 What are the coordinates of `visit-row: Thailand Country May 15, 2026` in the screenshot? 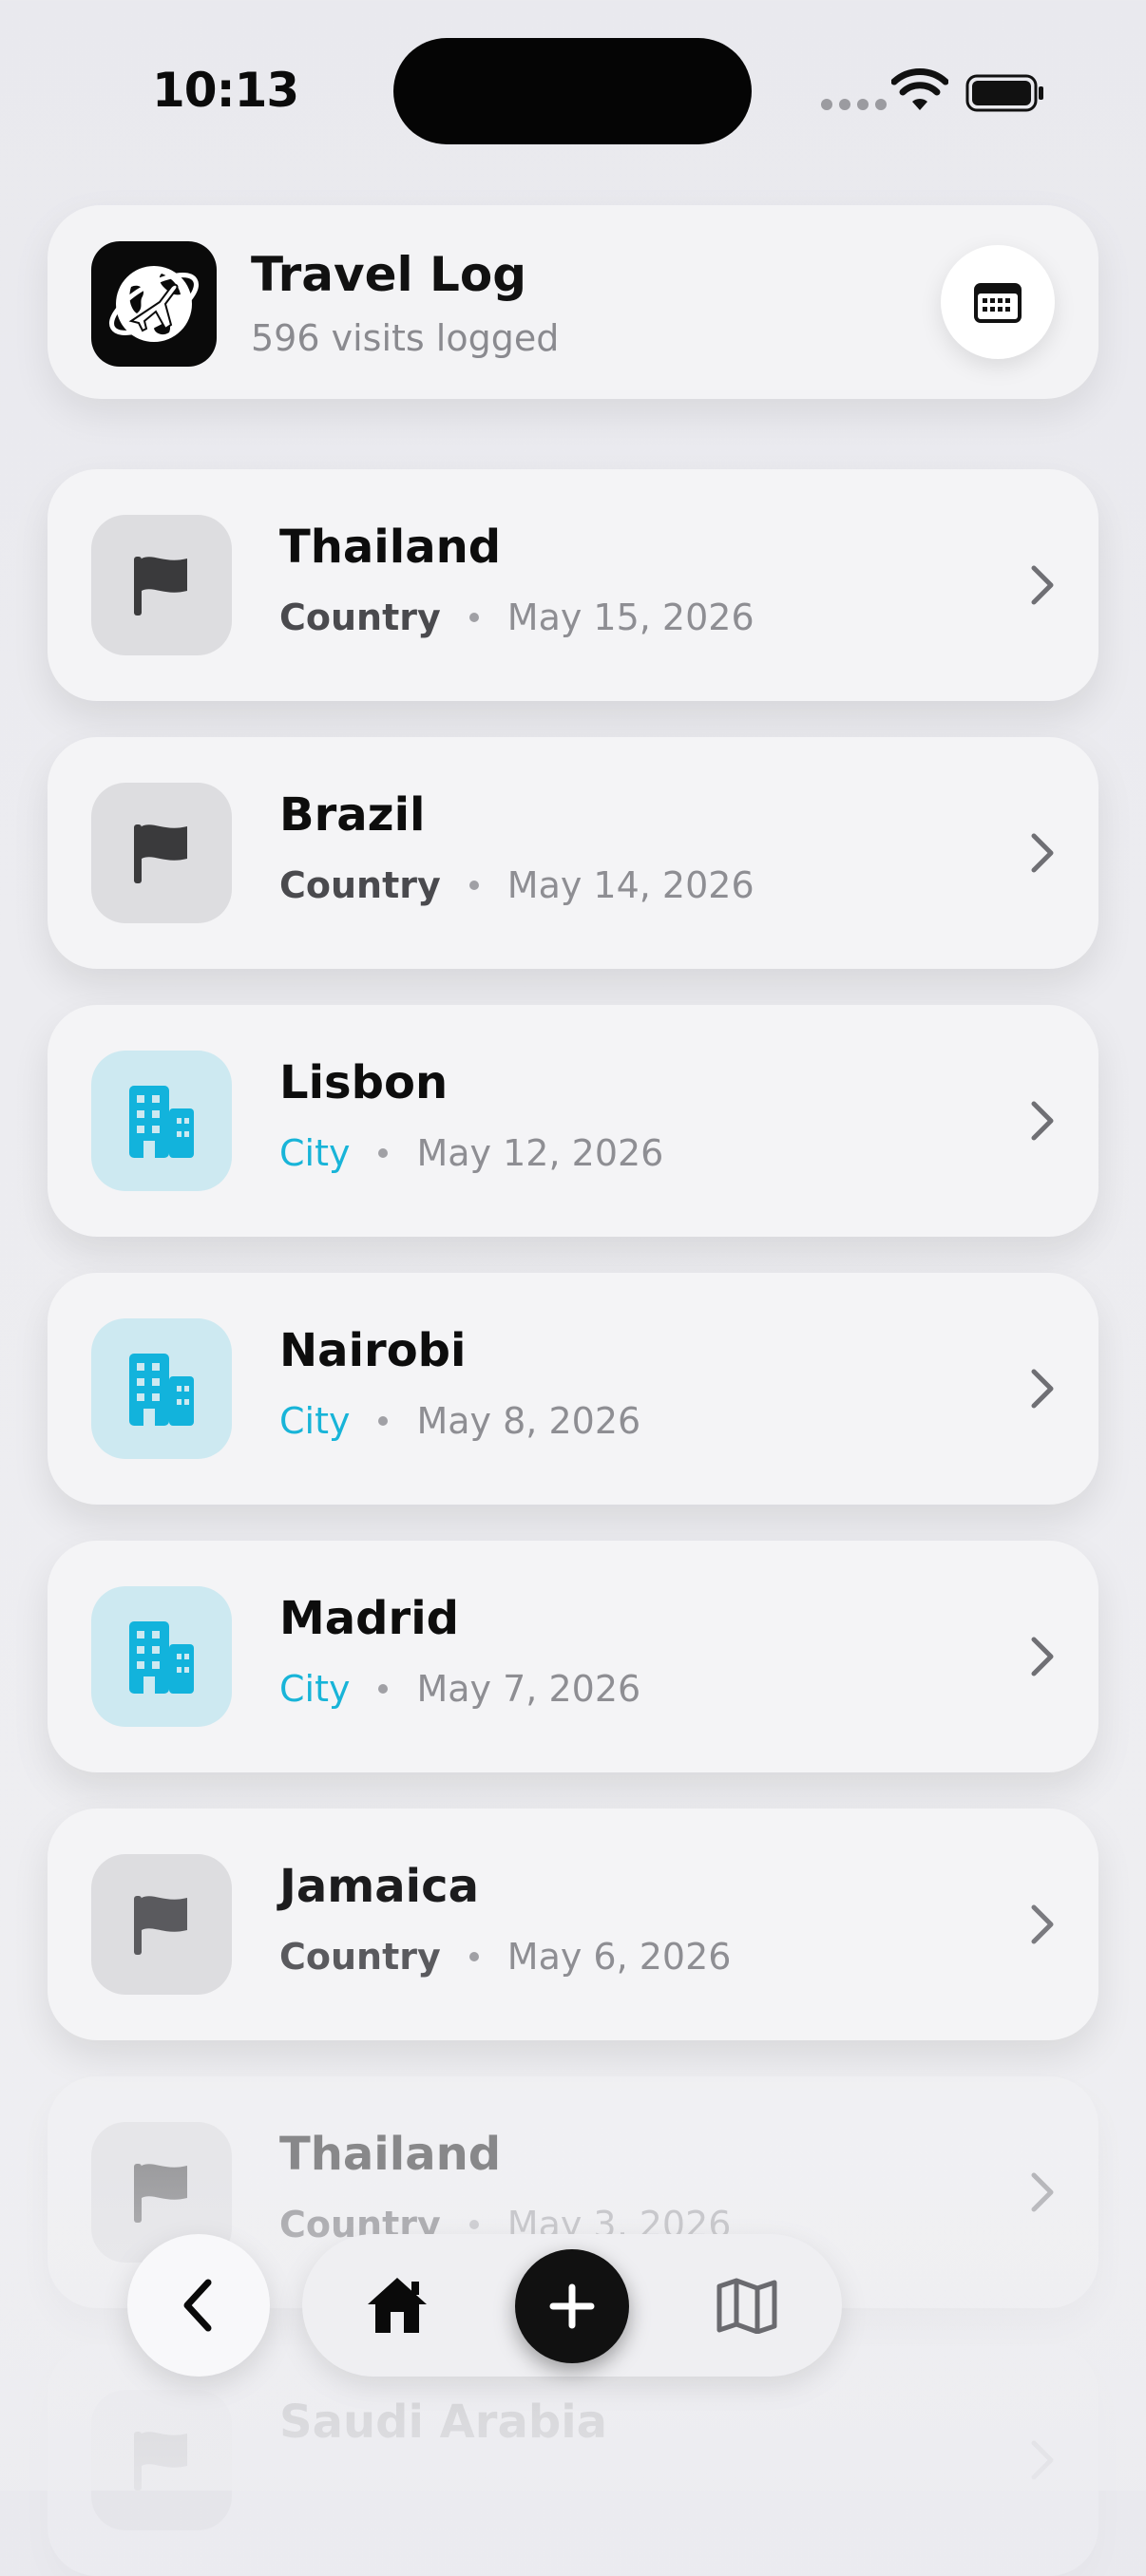 It's located at (573, 585).